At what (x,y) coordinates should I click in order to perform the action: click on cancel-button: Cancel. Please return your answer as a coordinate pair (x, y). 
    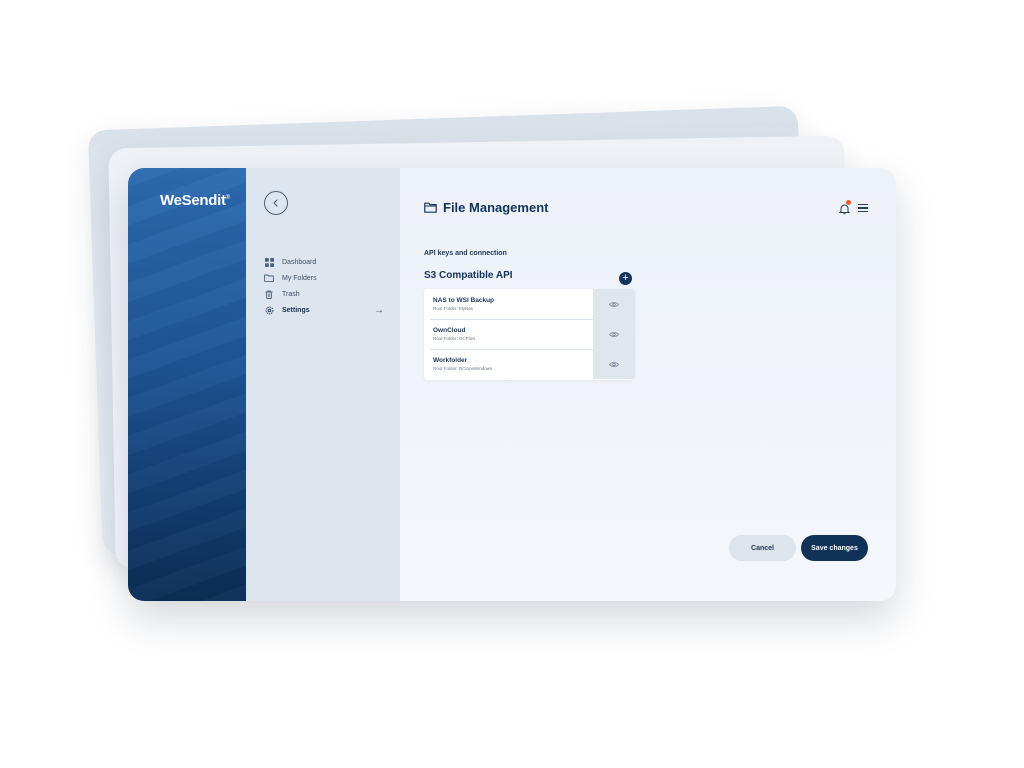
    Looking at the image, I should click on (762, 548).